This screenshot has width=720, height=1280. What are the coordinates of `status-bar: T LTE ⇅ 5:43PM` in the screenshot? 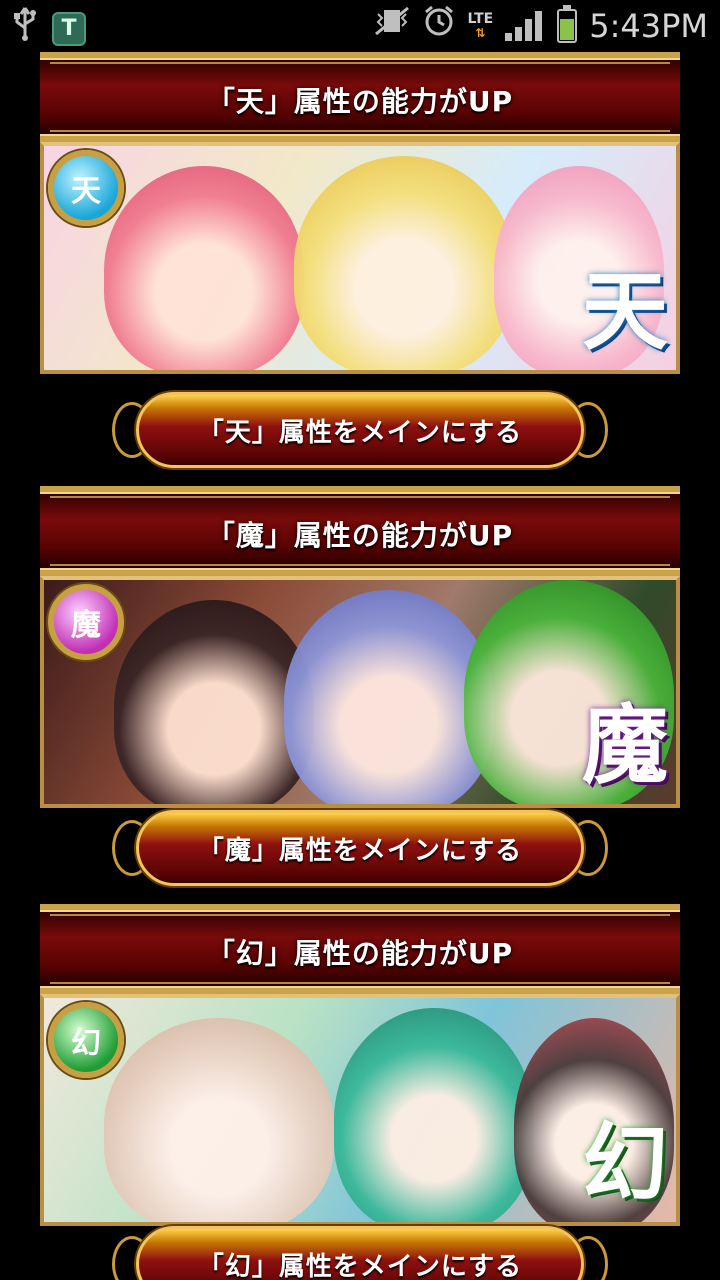 It's located at (360, 24).